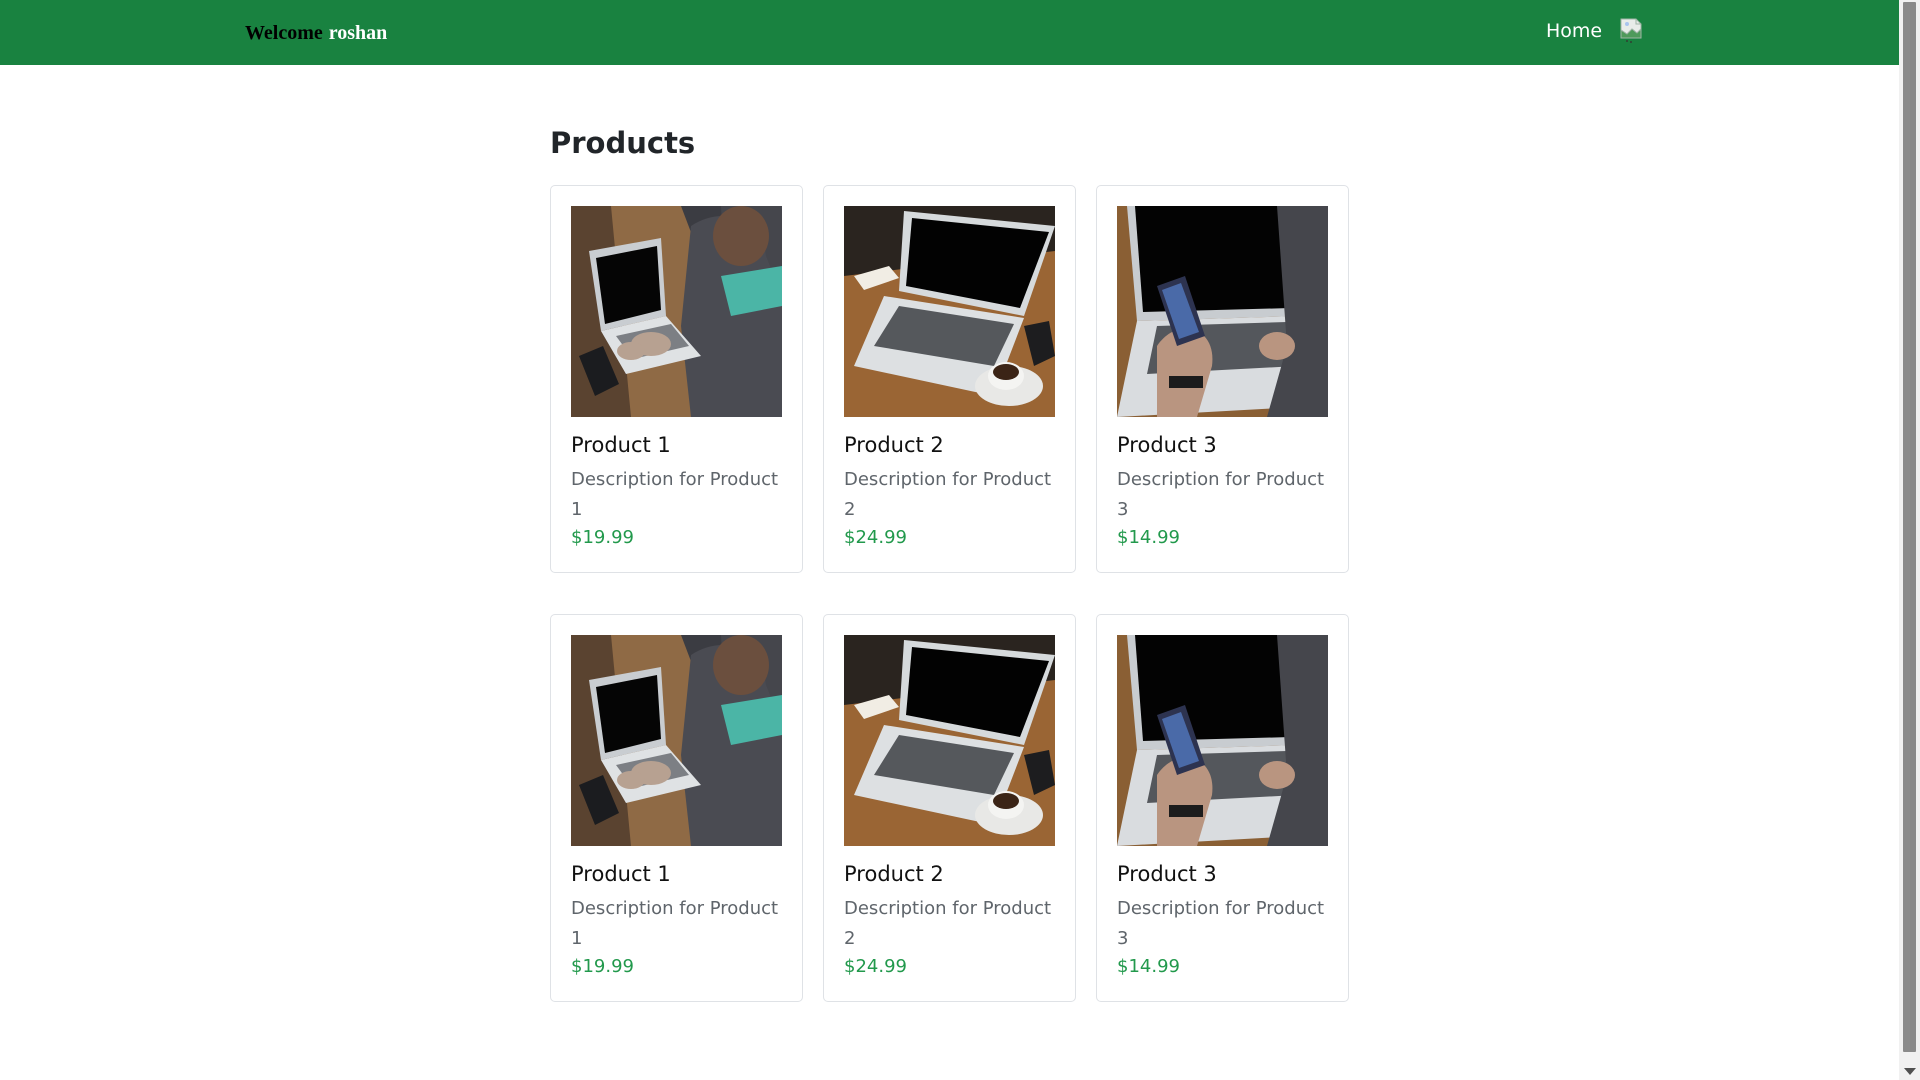 Image resolution: width=1920 pixels, height=1080 pixels. I want to click on vertical-scrollbar, so click(1909, 540).